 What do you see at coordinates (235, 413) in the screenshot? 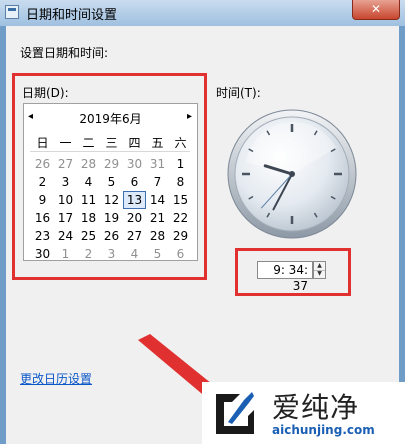
I see `watermark-logo-icon` at bounding box center [235, 413].